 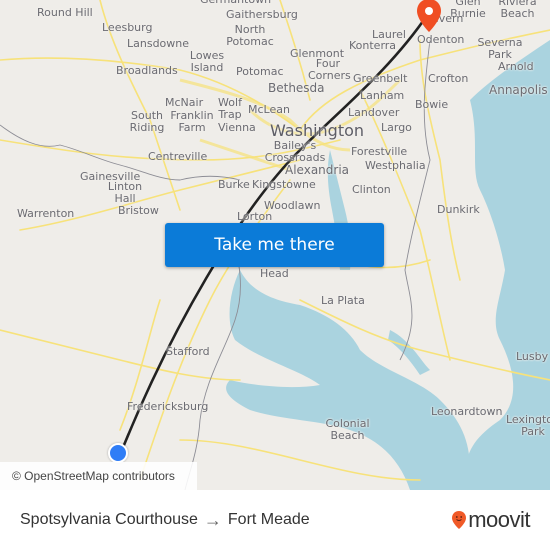 I want to click on brand-name: moovit, so click(x=499, y=519).